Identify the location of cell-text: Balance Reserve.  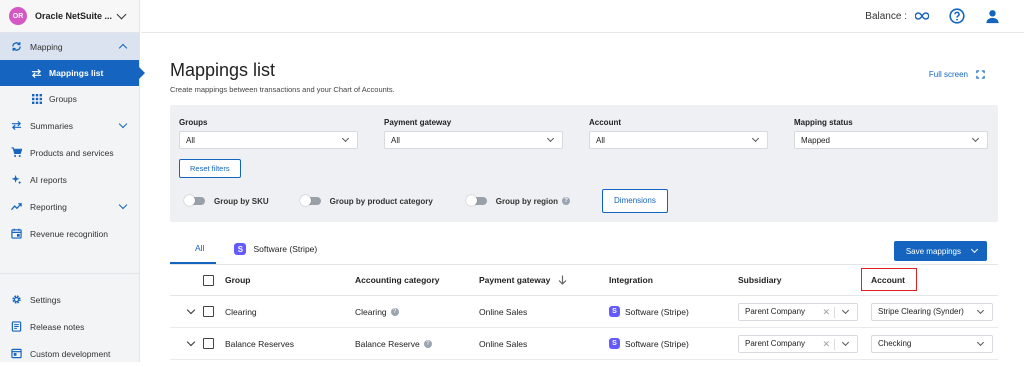
(387, 343).